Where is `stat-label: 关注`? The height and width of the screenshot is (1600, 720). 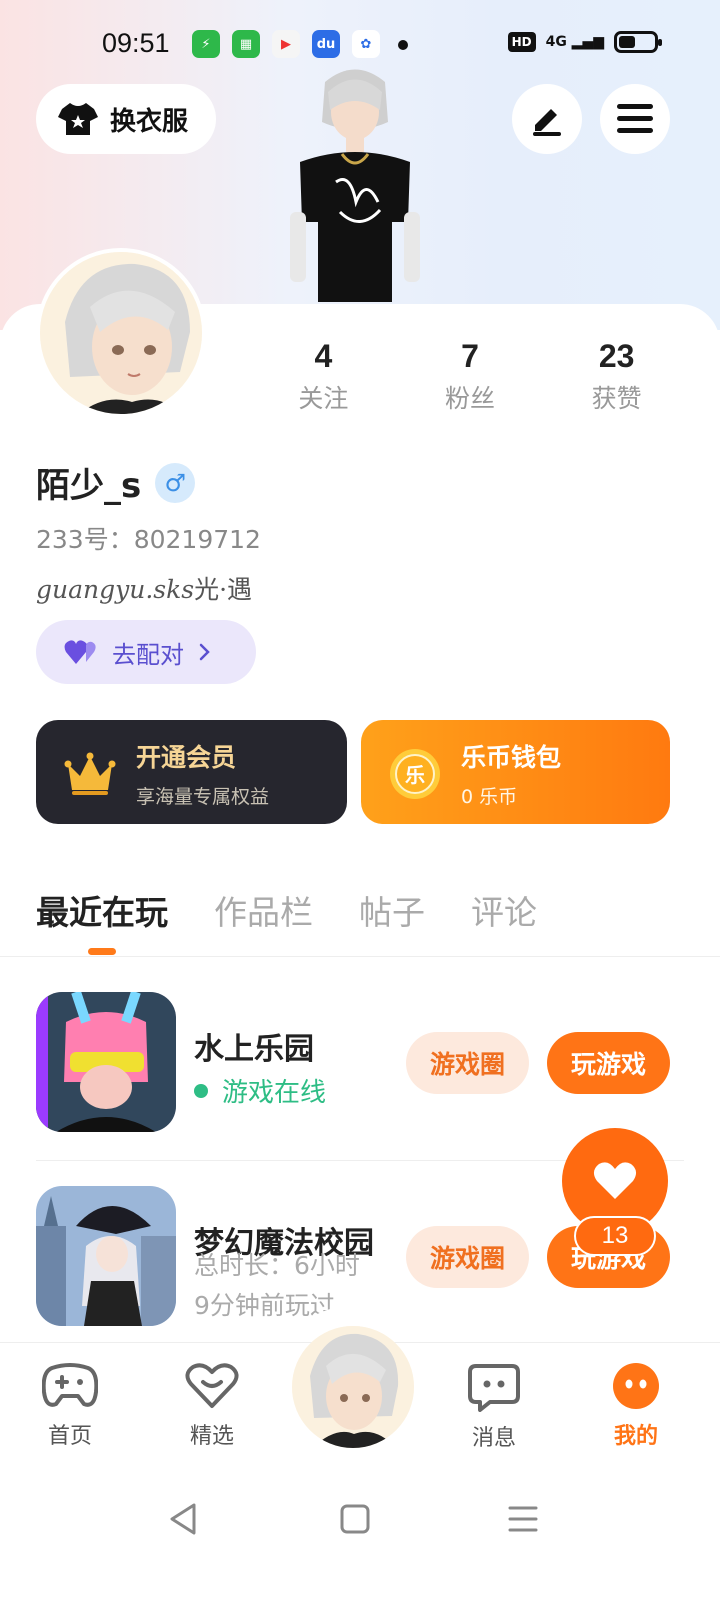
stat-label: 关注 is located at coordinates (323, 398).